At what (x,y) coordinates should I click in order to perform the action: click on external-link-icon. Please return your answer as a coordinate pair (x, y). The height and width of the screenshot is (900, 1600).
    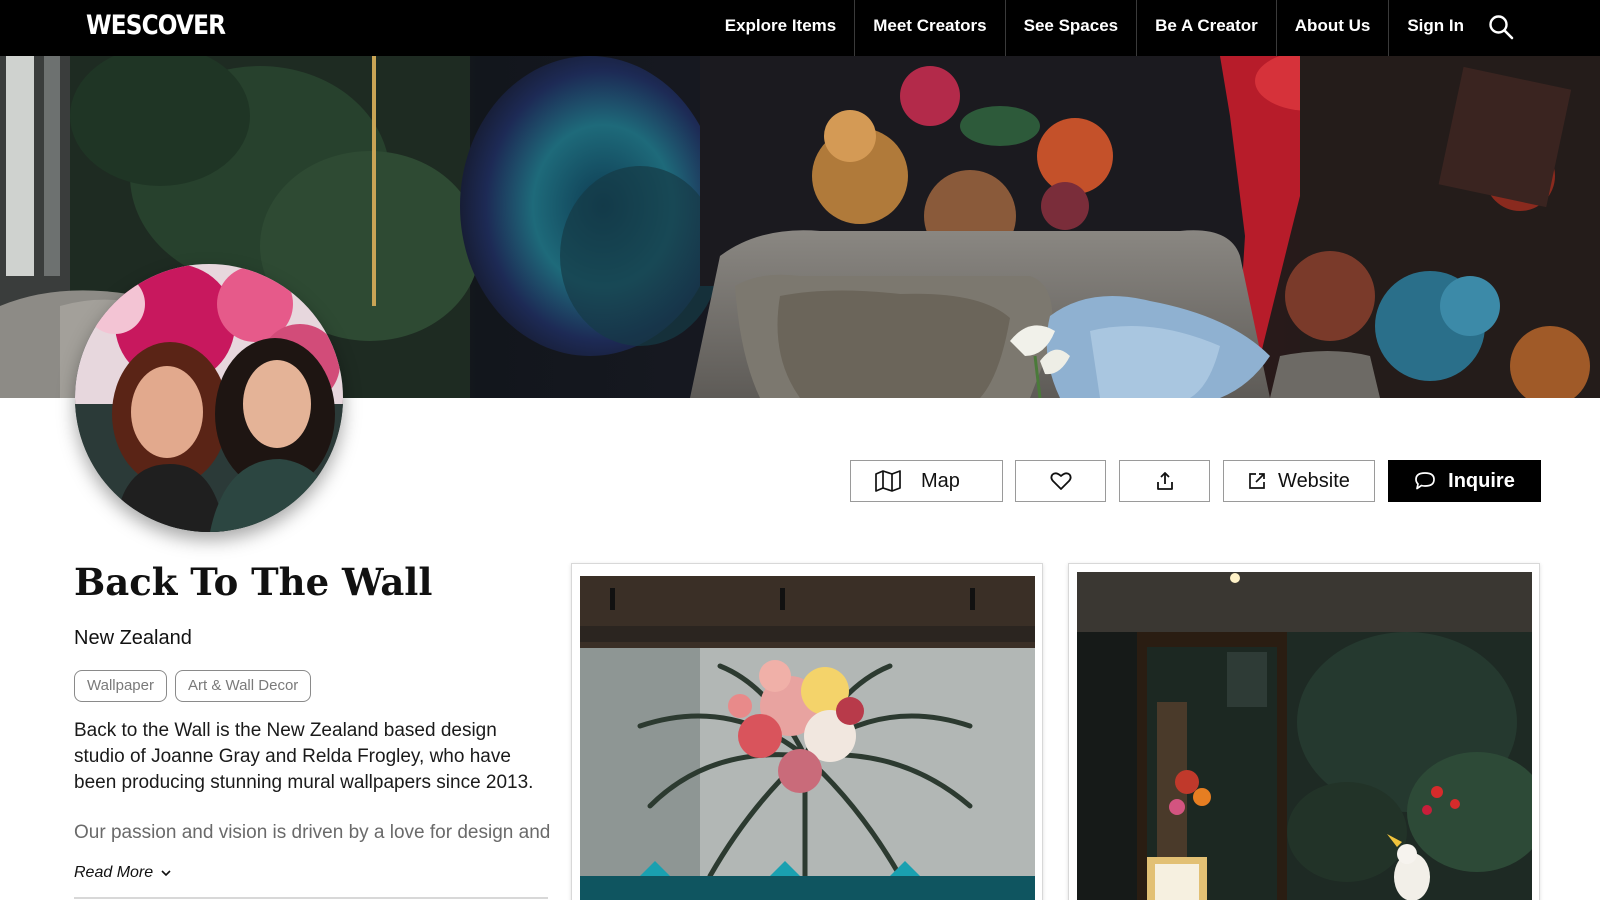
    Looking at the image, I should click on (1257, 481).